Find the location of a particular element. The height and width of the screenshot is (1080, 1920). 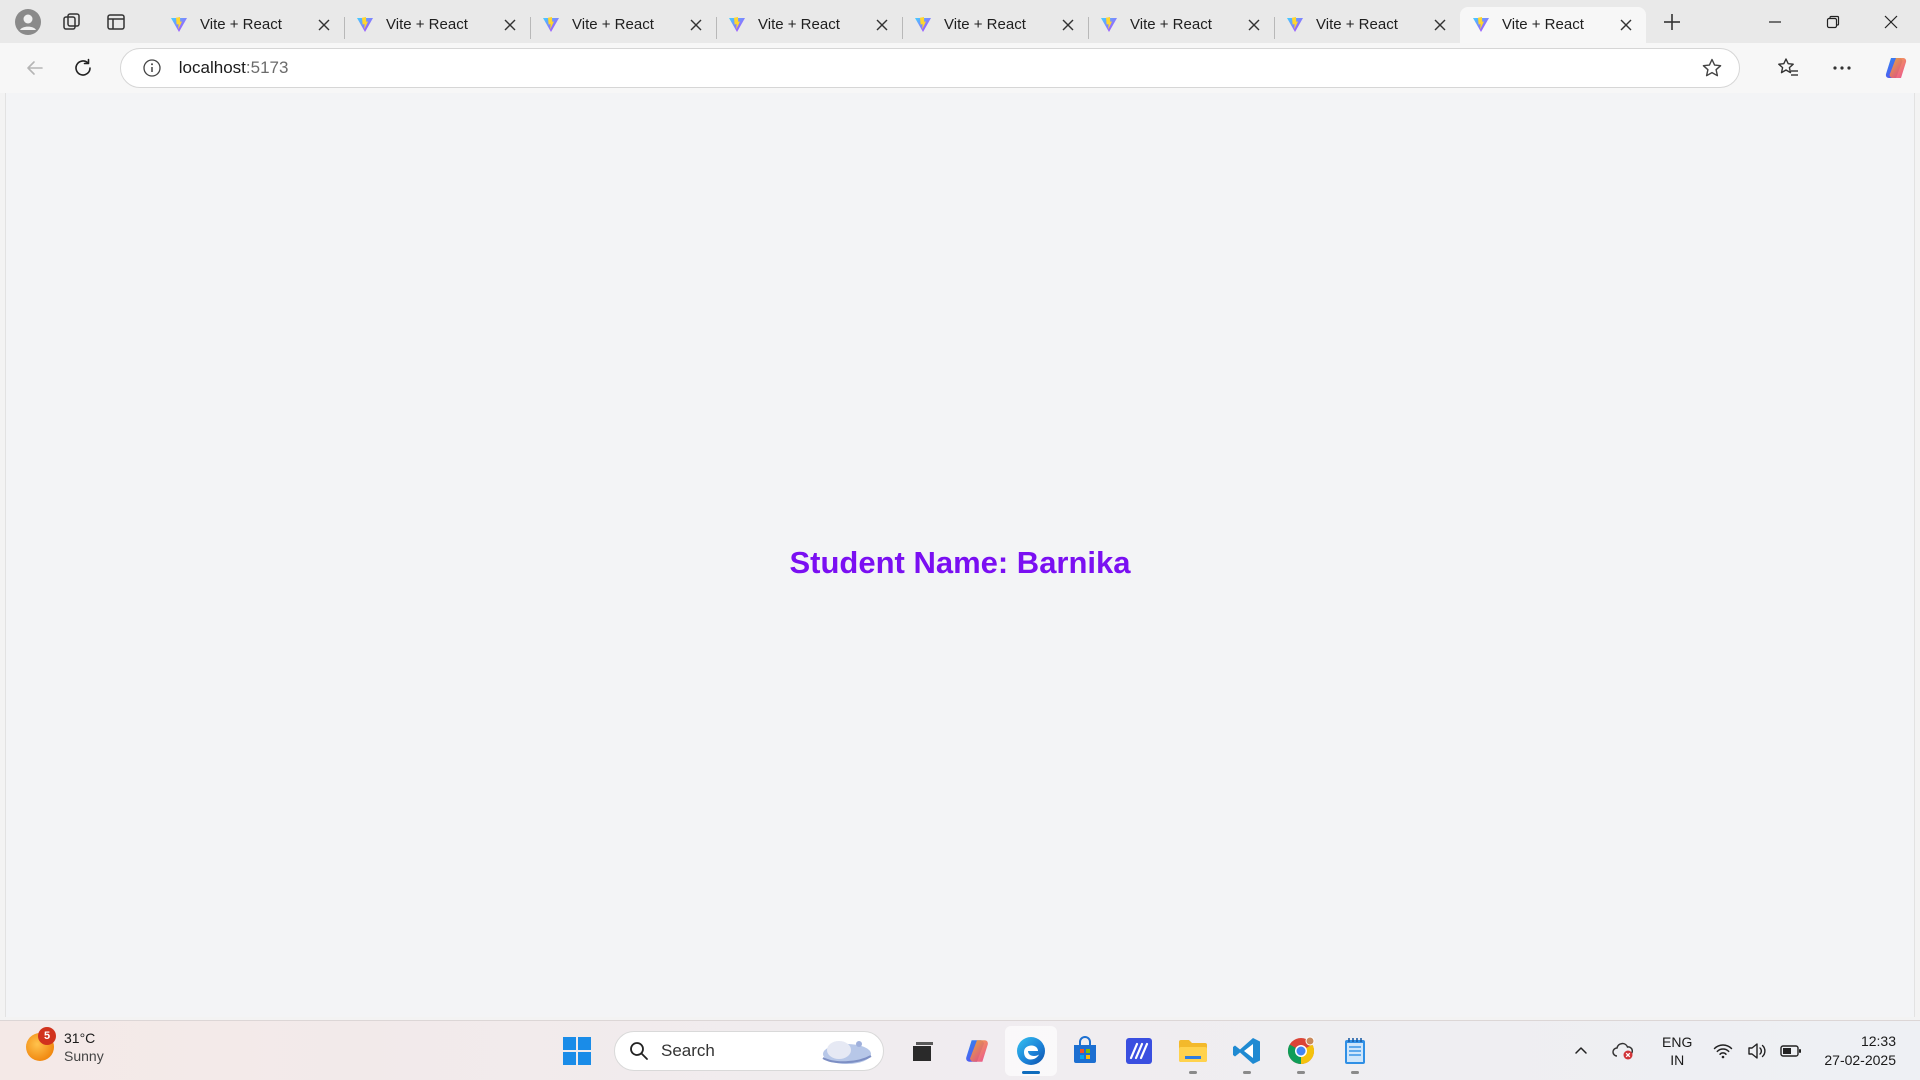

notepad-icon is located at coordinates (1355, 1051).